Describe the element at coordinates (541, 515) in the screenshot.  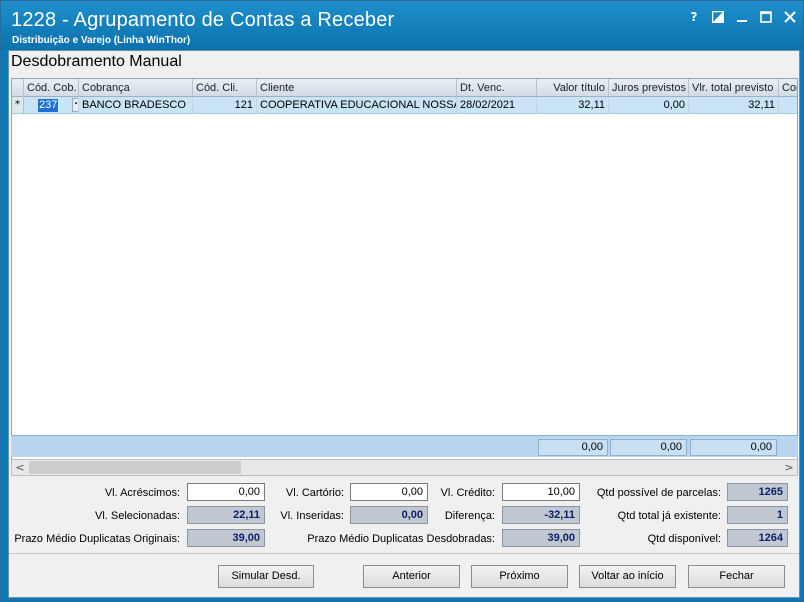
I see `diferenca-value: -32,11` at that location.